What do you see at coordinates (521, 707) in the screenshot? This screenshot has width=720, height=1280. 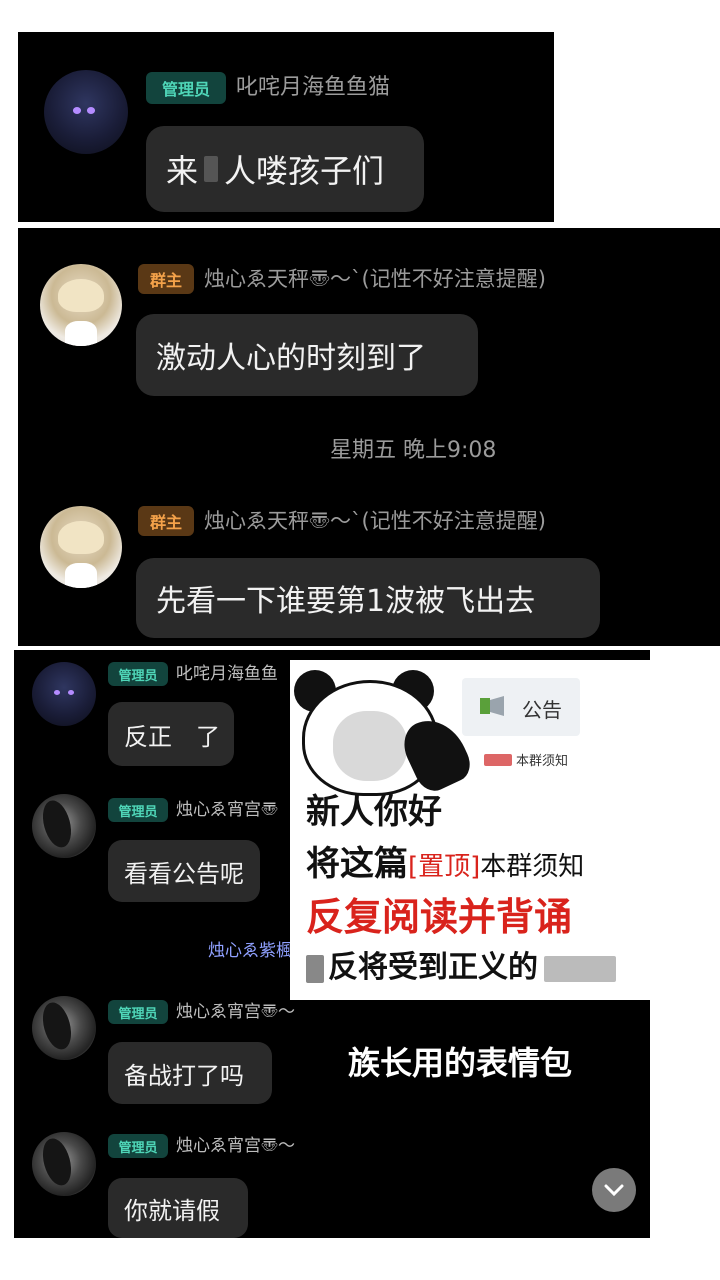 I see `notice-card: 公告` at bounding box center [521, 707].